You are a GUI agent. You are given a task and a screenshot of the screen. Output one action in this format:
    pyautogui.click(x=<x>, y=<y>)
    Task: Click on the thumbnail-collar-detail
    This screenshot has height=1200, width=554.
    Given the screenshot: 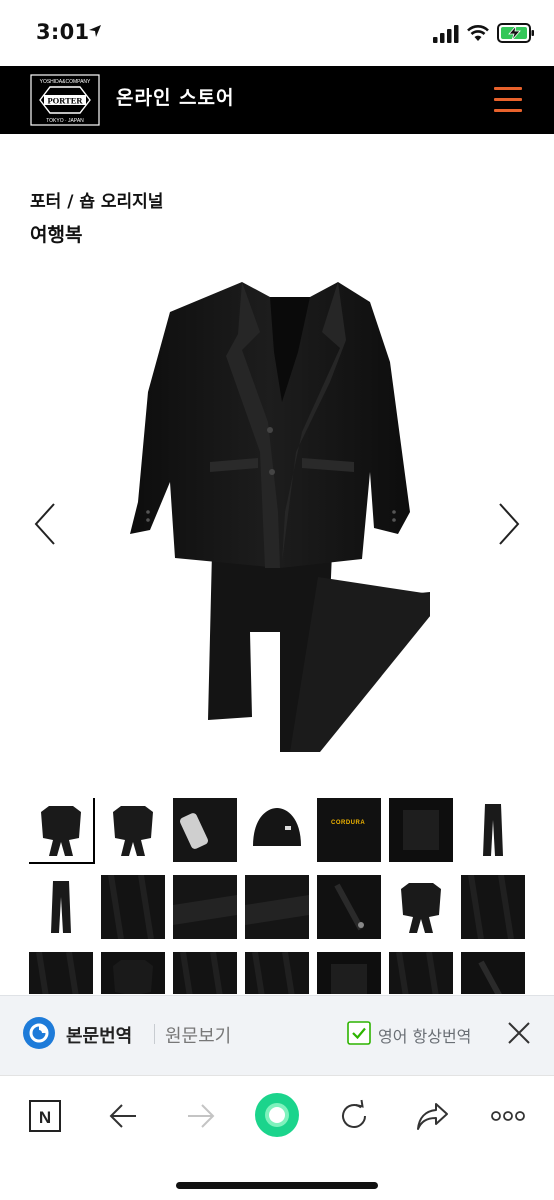 What is the action you would take?
    pyautogui.click(x=277, y=973)
    